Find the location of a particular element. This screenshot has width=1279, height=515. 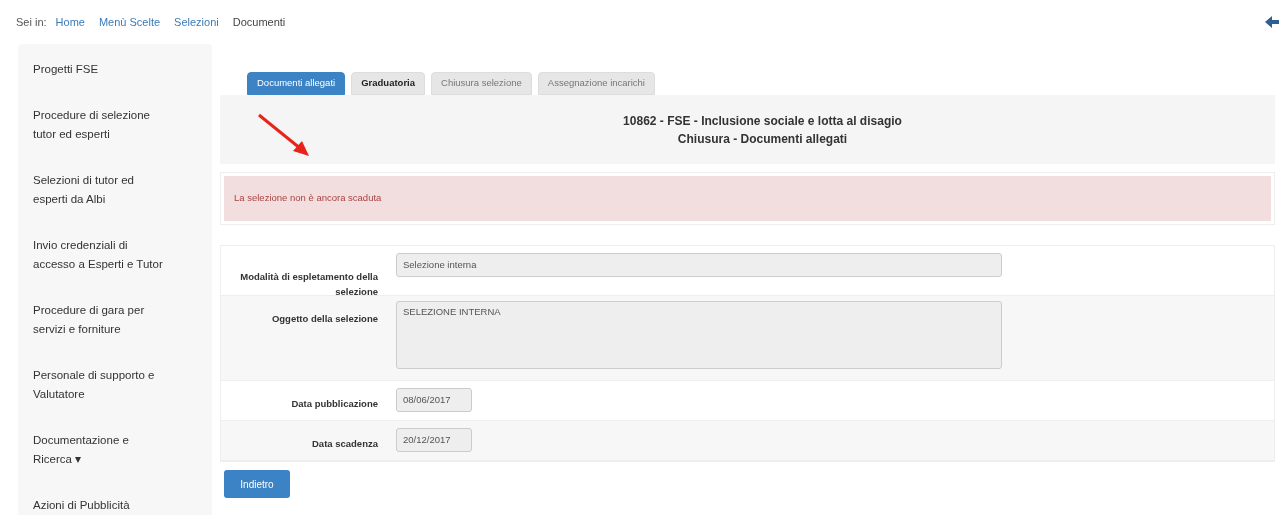

input-field: Selezione interna is located at coordinates (699, 264).